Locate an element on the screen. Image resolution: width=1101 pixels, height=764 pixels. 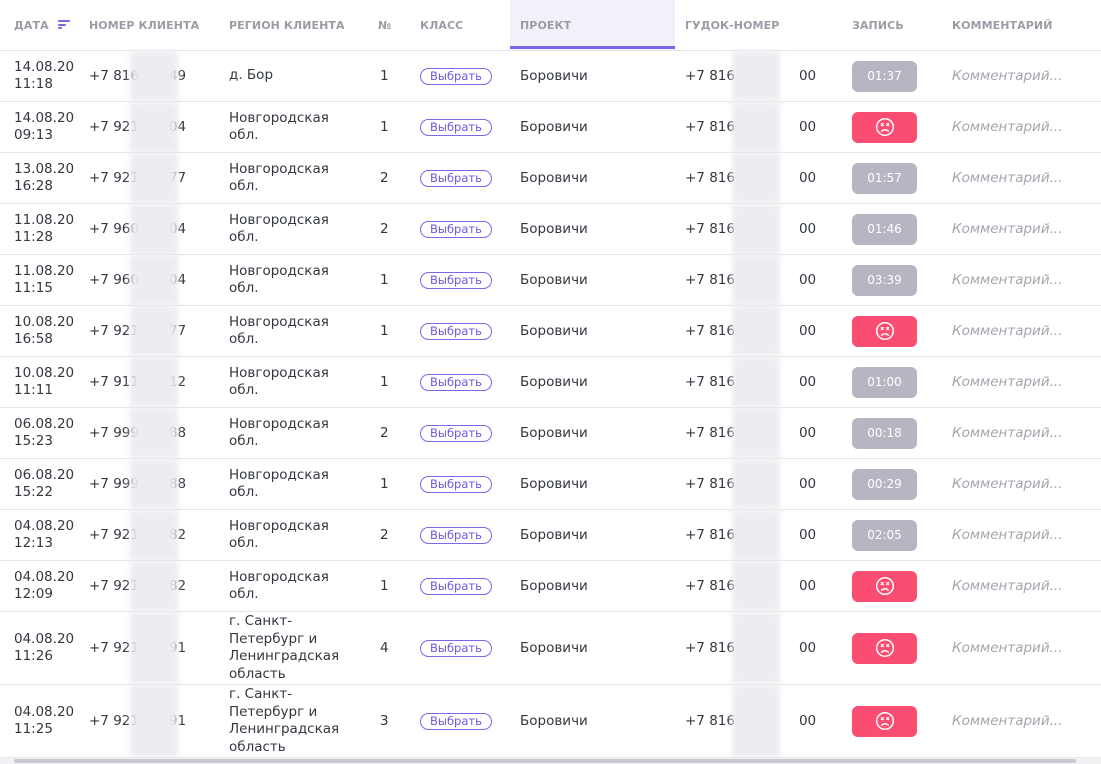
column-header-record: ЗАПИСЬ is located at coordinates (878, 25).